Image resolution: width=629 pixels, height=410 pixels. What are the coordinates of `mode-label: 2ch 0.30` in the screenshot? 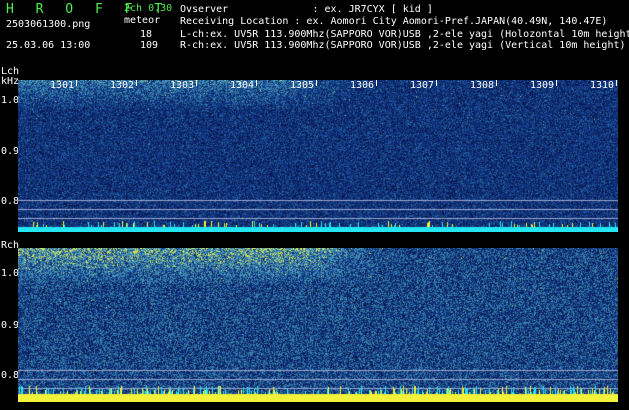 It's located at (148, 8).